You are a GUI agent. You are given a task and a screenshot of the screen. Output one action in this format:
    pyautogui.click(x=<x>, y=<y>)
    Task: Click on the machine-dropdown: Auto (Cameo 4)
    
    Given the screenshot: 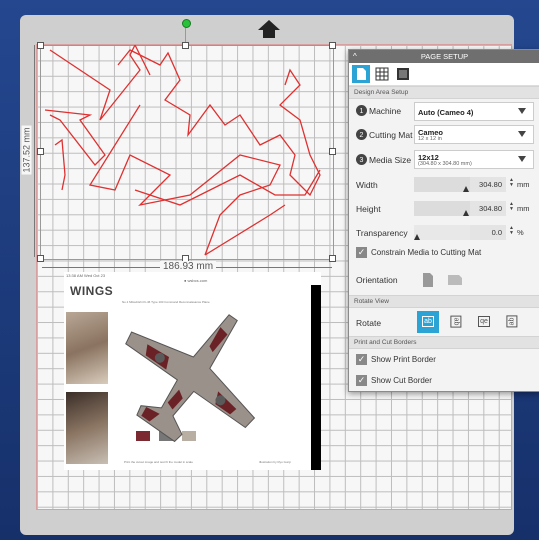 What is the action you would take?
    pyautogui.click(x=474, y=111)
    